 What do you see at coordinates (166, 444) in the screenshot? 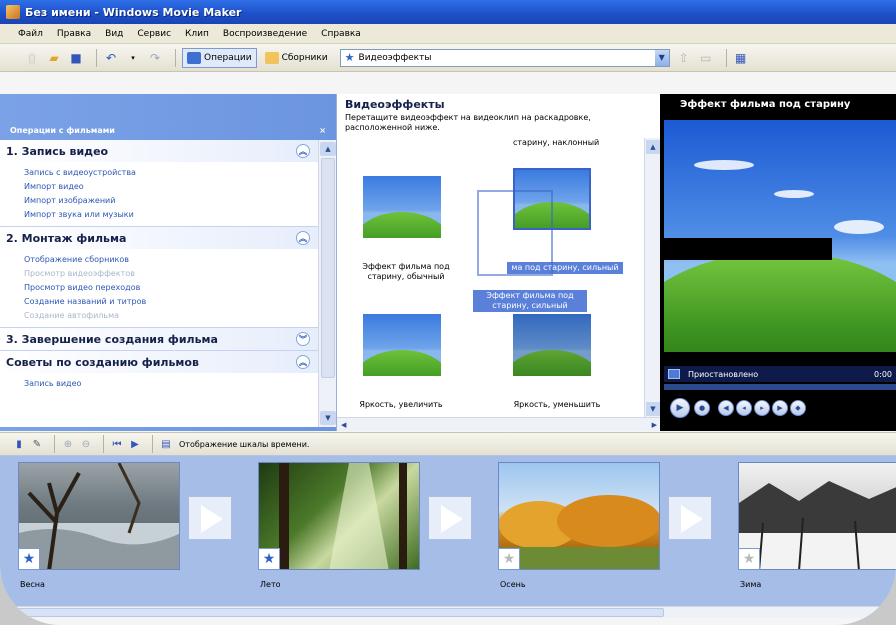
I see `timeline-icon: ▤` at bounding box center [166, 444].